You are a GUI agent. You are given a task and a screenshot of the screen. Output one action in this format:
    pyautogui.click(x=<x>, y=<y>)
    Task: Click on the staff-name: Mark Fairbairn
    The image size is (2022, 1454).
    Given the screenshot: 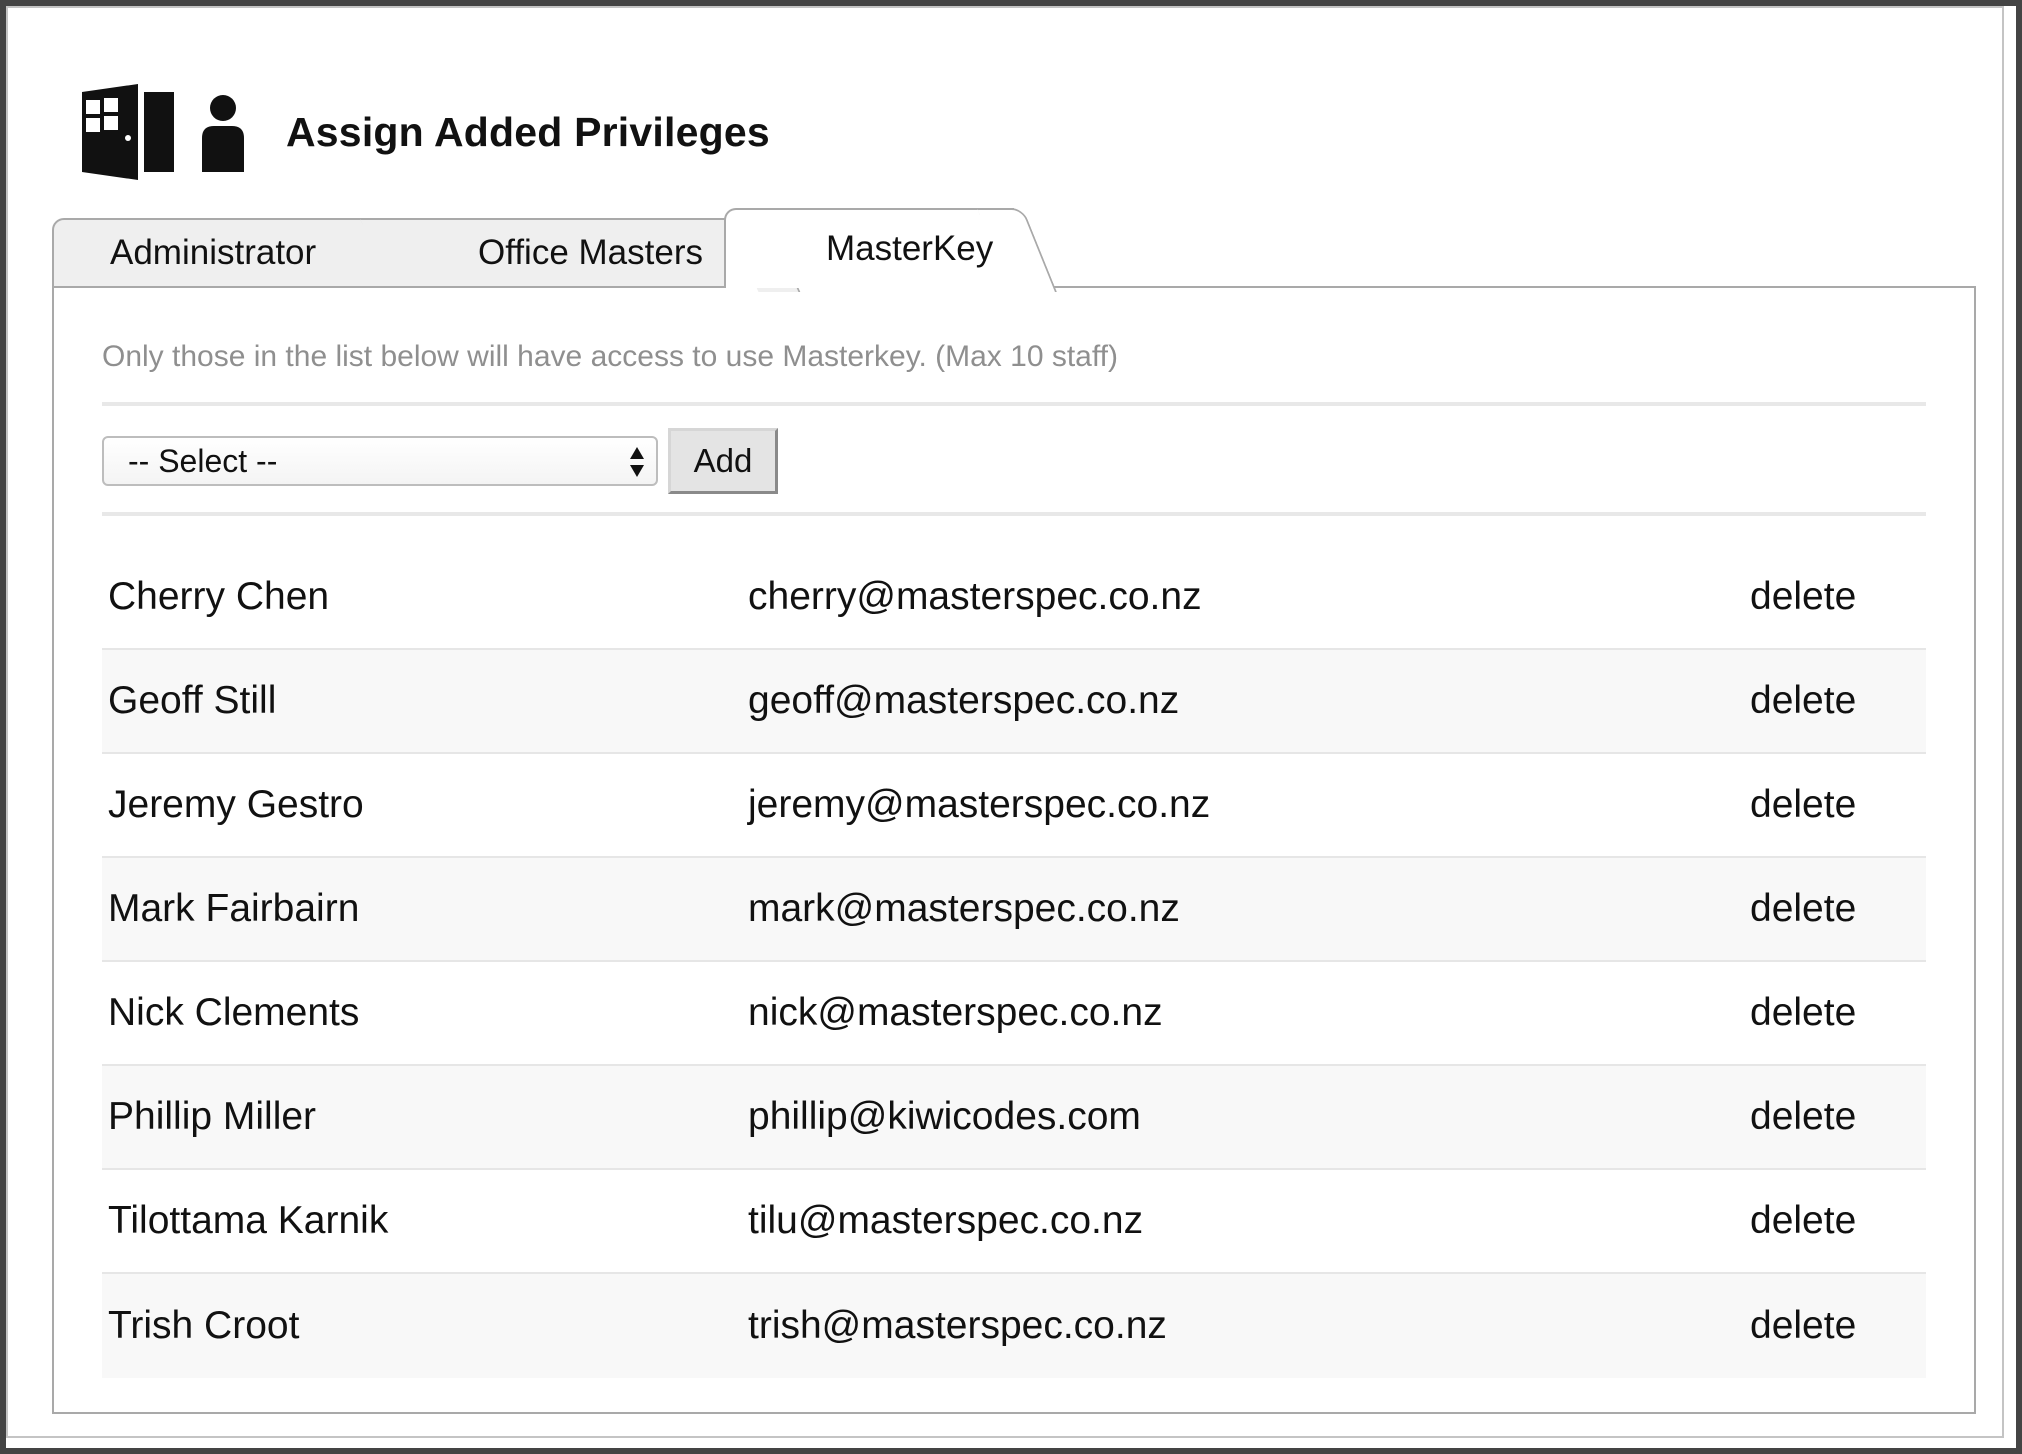 What is the action you would take?
    pyautogui.click(x=234, y=908)
    